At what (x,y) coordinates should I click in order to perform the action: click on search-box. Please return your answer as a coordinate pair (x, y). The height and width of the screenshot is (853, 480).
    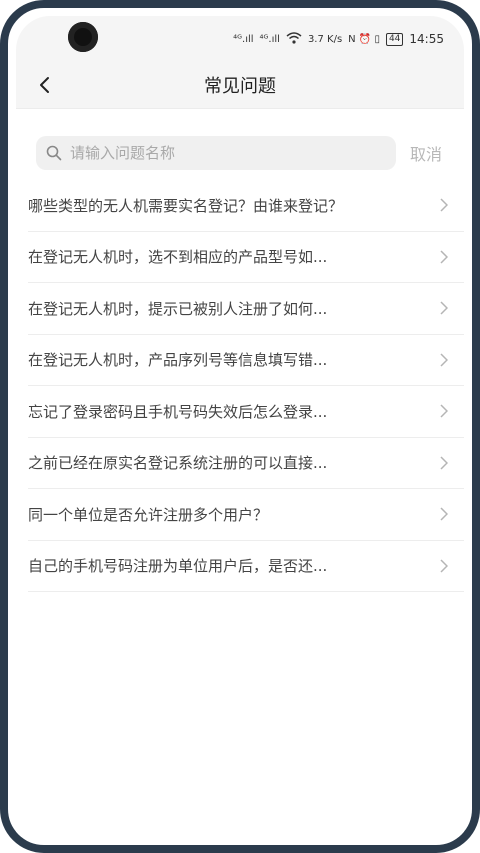
    Looking at the image, I should click on (216, 153).